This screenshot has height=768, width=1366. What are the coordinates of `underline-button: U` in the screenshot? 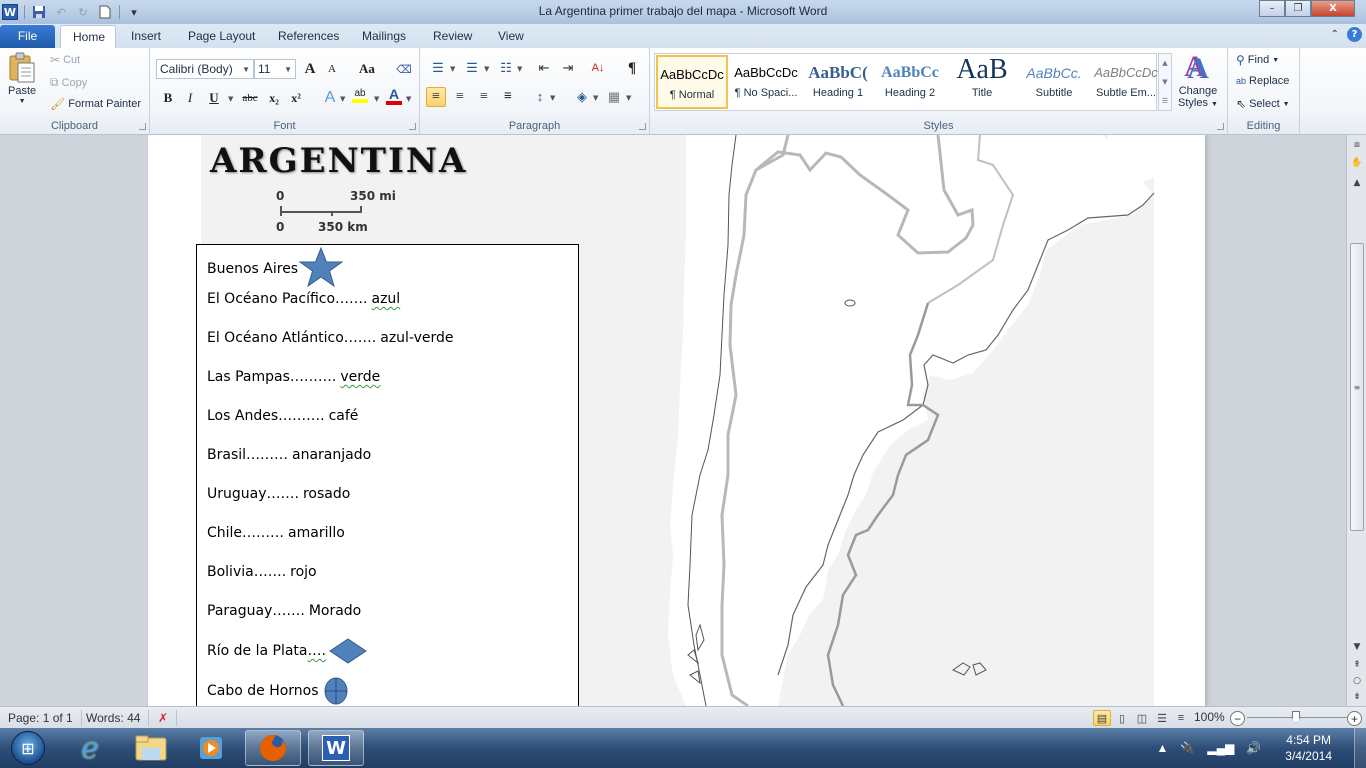 It's located at (214, 98).